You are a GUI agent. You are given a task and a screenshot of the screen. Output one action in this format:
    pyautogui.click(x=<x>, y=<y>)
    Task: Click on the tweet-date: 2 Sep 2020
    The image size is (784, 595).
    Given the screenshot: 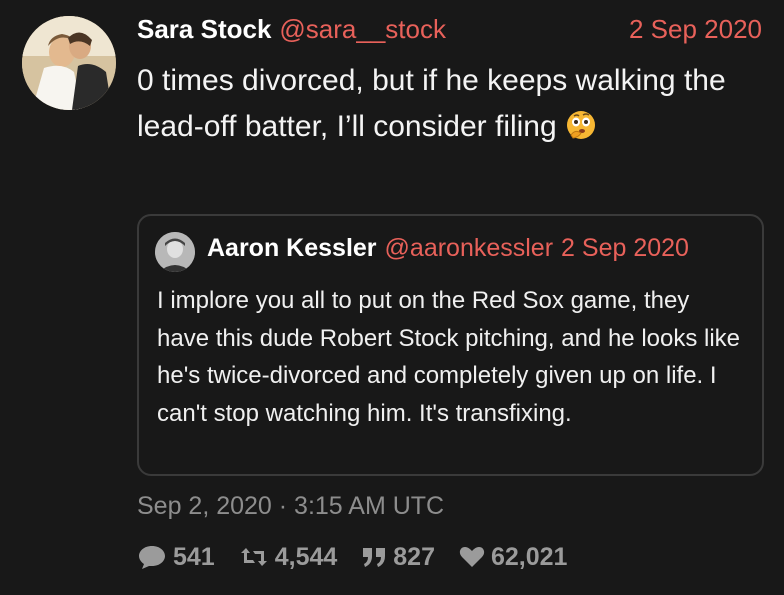 What is the action you would take?
    pyautogui.click(x=695, y=29)
    